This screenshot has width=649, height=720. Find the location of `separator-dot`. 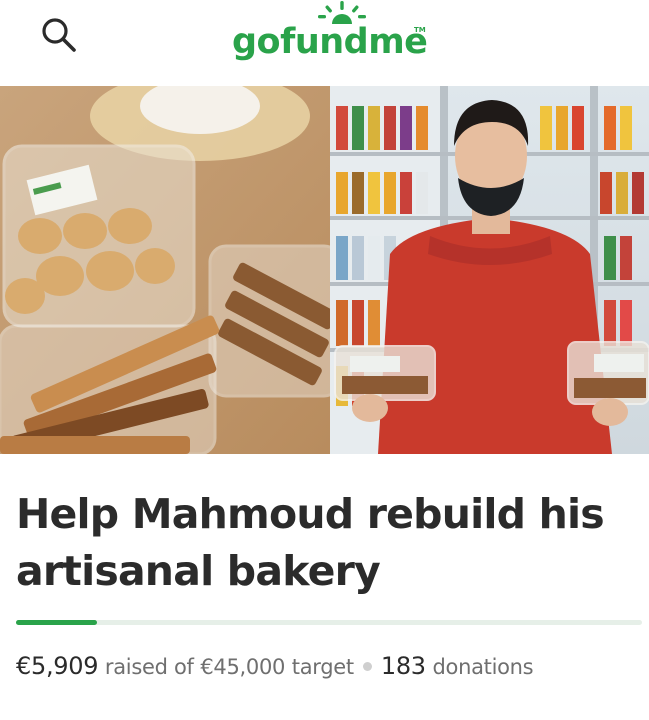

separator-dot is located at coordinates (367, 666).